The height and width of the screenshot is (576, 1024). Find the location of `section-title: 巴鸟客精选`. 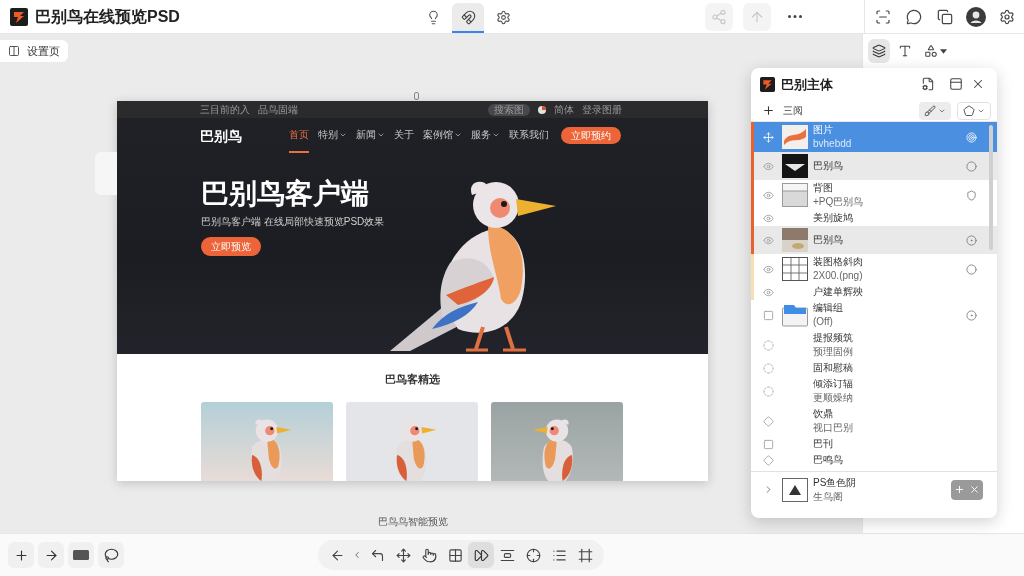

section-title: 巴鸟客精选 is located at coordinates (412, 379).